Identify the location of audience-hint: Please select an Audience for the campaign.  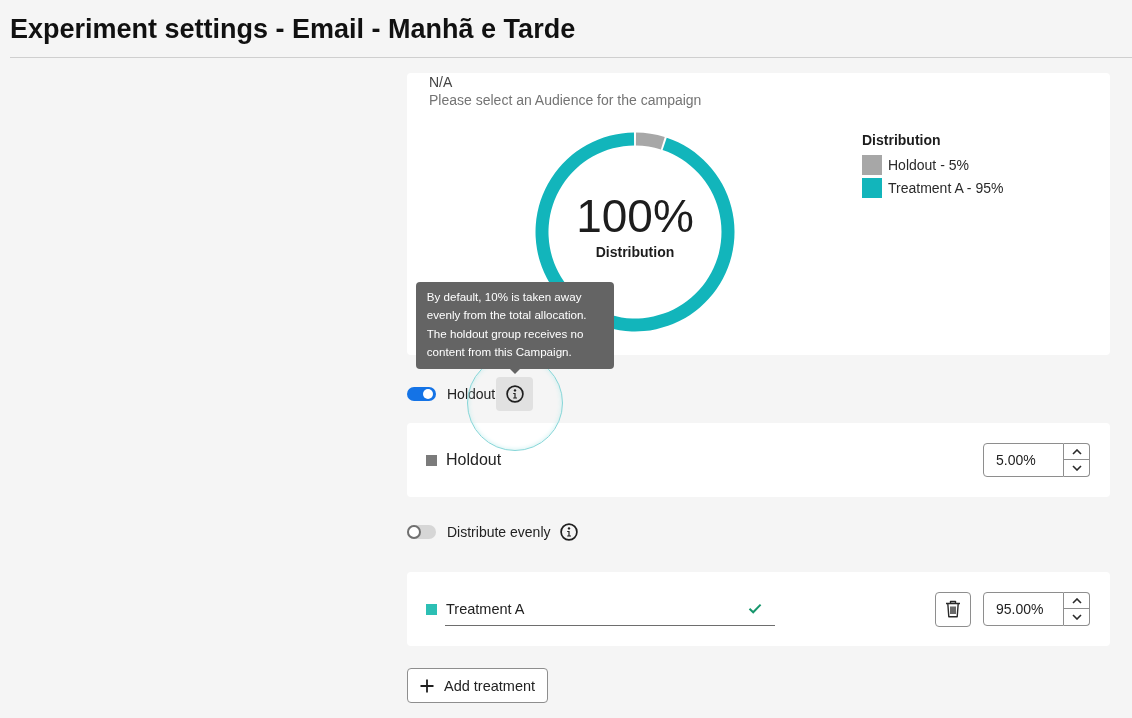
(565, 100).